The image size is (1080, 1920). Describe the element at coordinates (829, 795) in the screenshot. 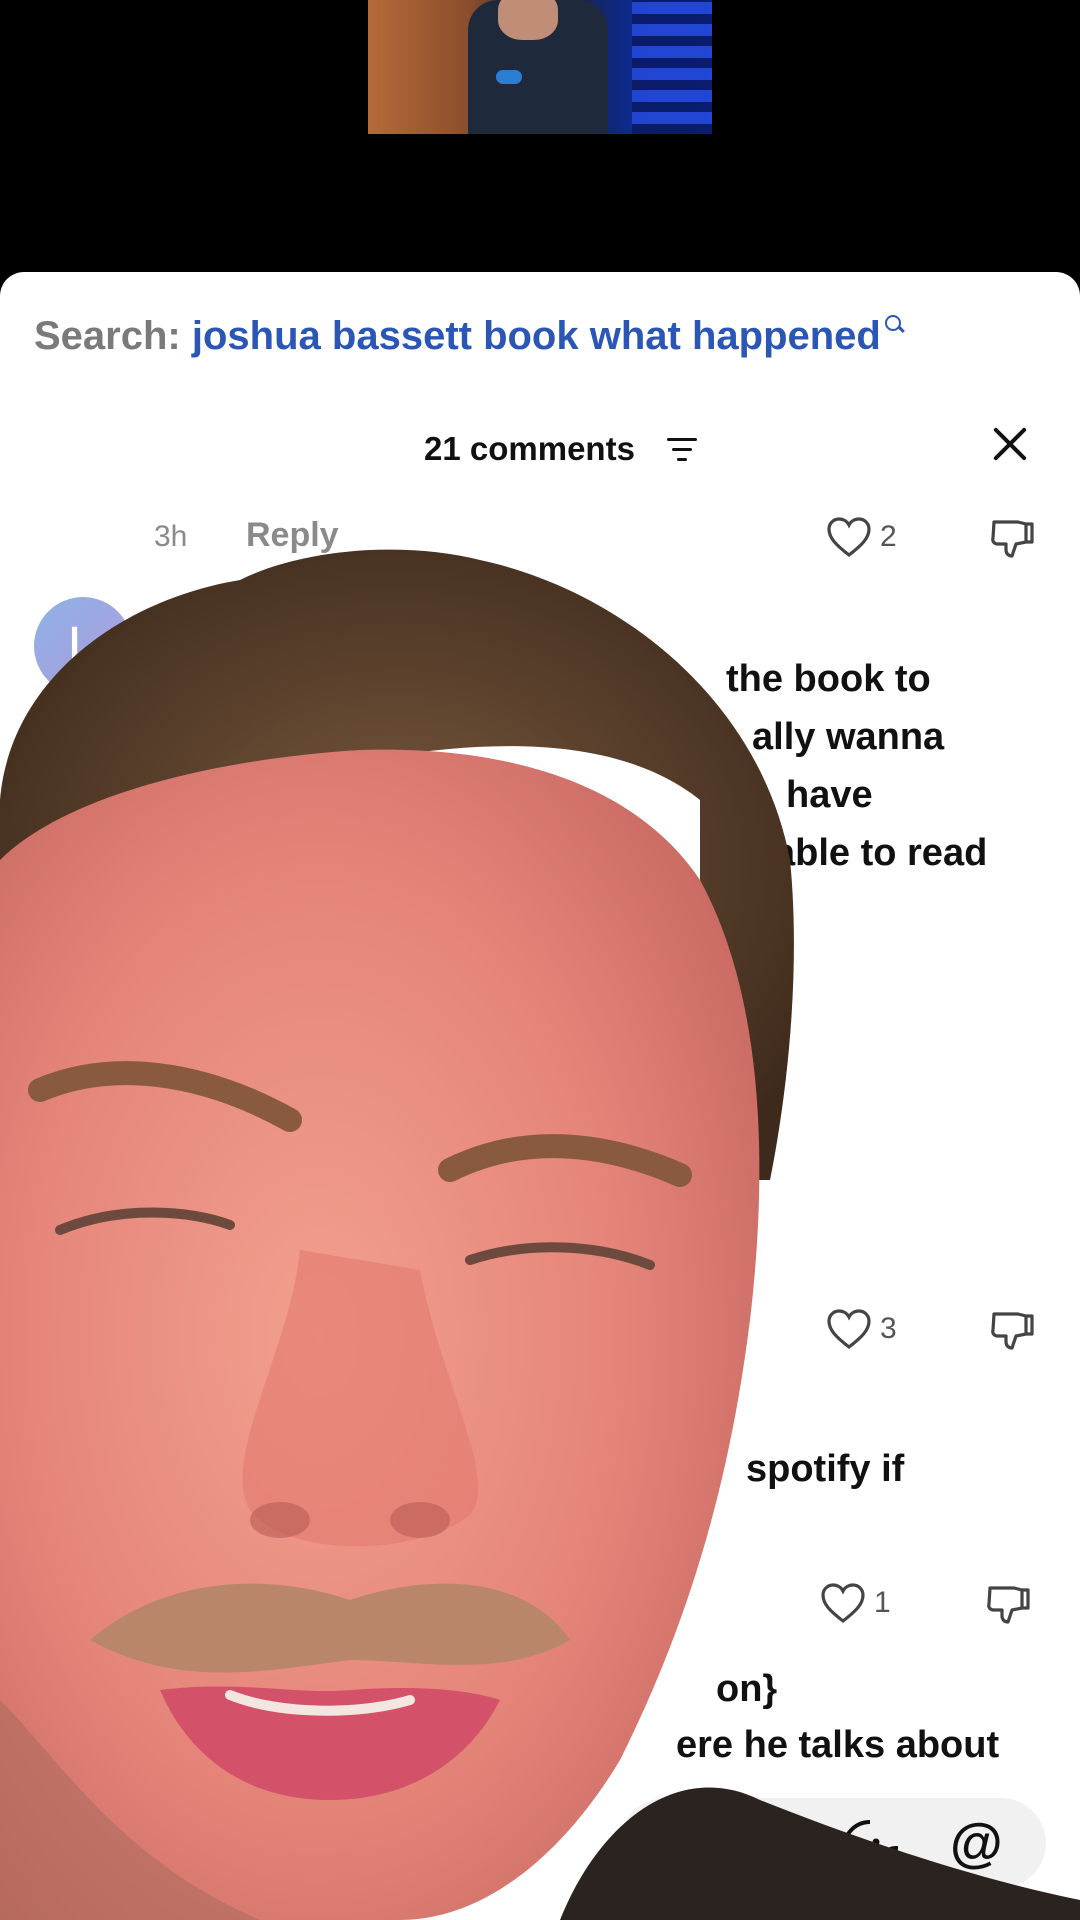

I see `comment-text-line: have` at that location.